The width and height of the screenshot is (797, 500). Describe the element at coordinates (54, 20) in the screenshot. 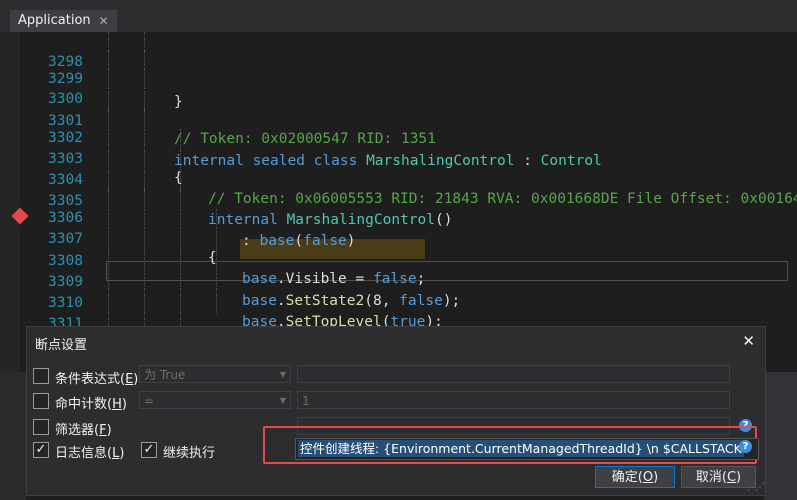

I see `tab-label: Application` at that location.